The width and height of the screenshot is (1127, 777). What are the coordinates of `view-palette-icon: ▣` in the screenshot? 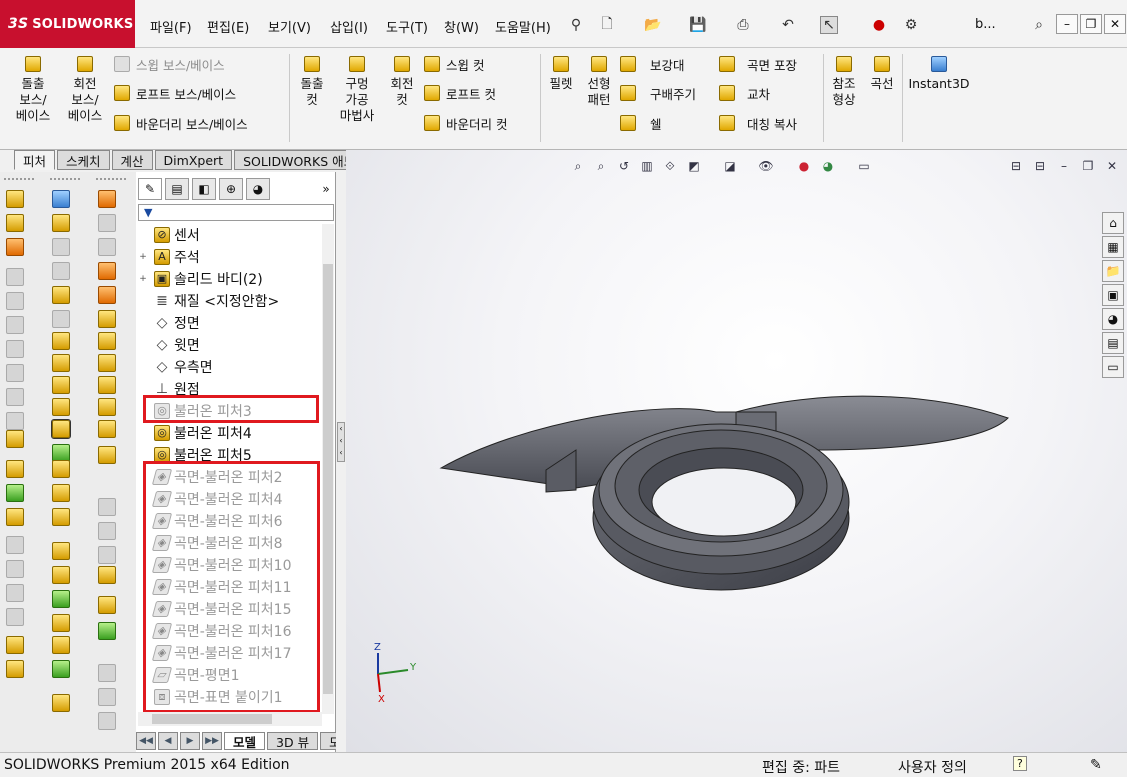 It's located at (1113, 295).